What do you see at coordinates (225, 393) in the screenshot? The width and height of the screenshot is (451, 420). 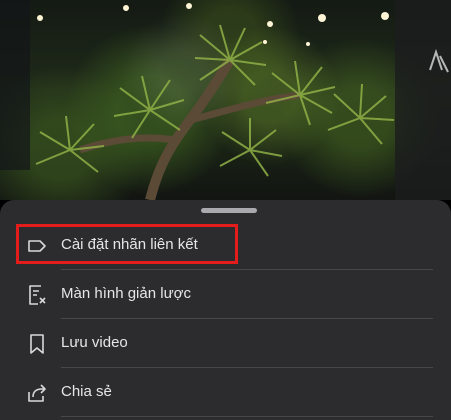 I see `menu-item-share: Chia sẻ` at bounding box center [225, 393].